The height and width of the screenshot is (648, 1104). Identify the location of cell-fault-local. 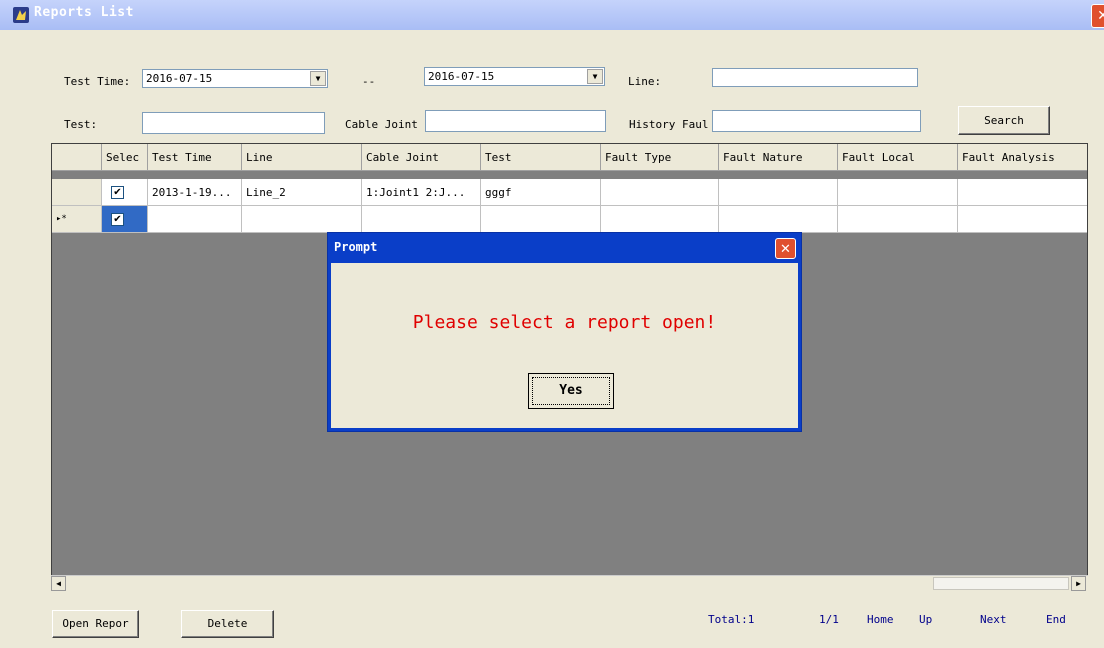
(898, 192).